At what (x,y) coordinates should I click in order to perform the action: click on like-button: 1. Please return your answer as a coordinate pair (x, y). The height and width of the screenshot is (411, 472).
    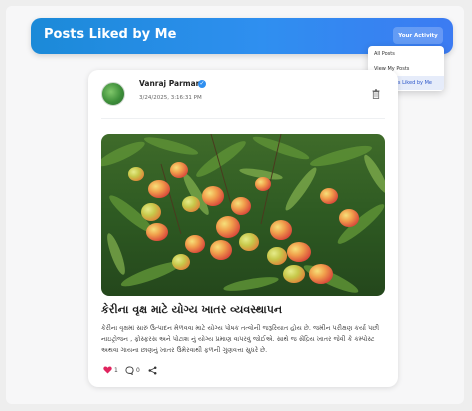
    Looking at the image, I should click on (110, 370).